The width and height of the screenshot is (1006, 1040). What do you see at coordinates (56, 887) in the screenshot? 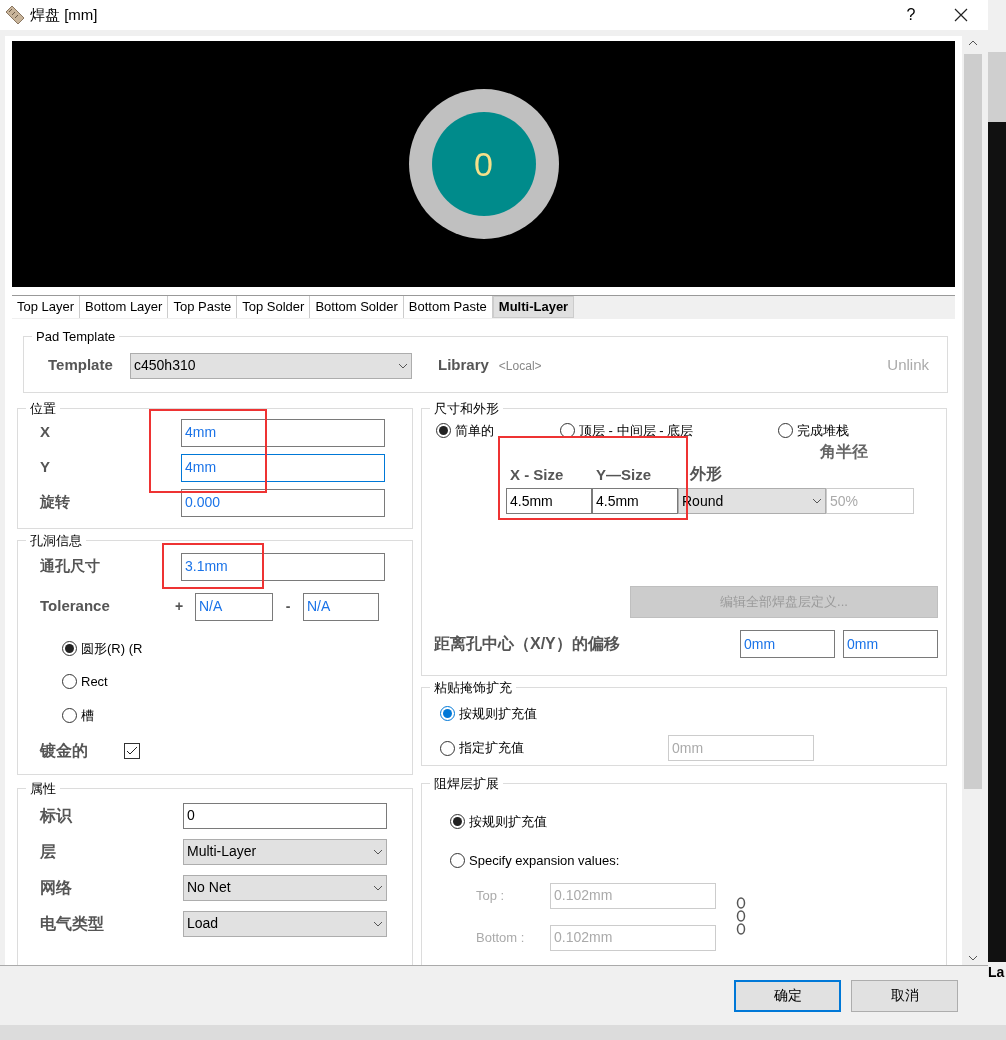
I see `field-label: 网络` at bounding box center [56, 887].